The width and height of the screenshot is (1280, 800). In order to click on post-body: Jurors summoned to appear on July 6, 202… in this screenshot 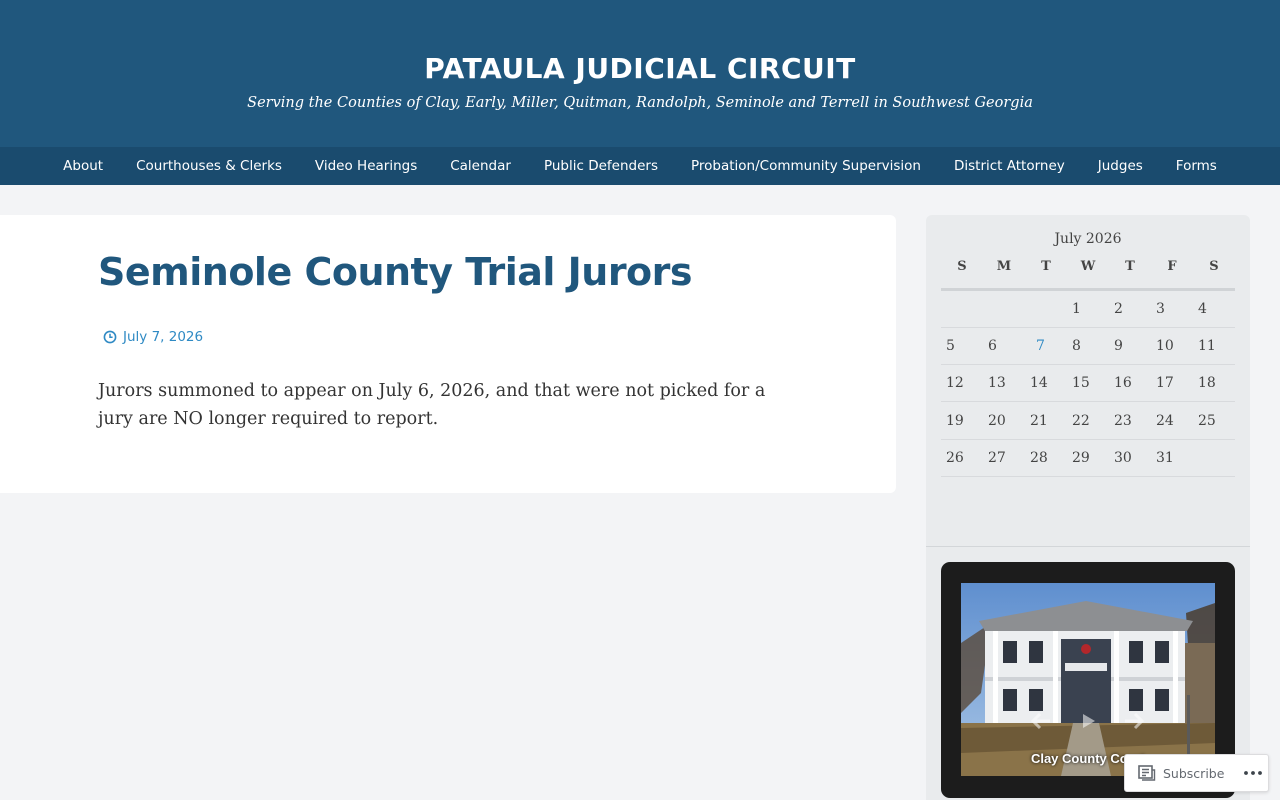, I will do `click(432, 405)`.